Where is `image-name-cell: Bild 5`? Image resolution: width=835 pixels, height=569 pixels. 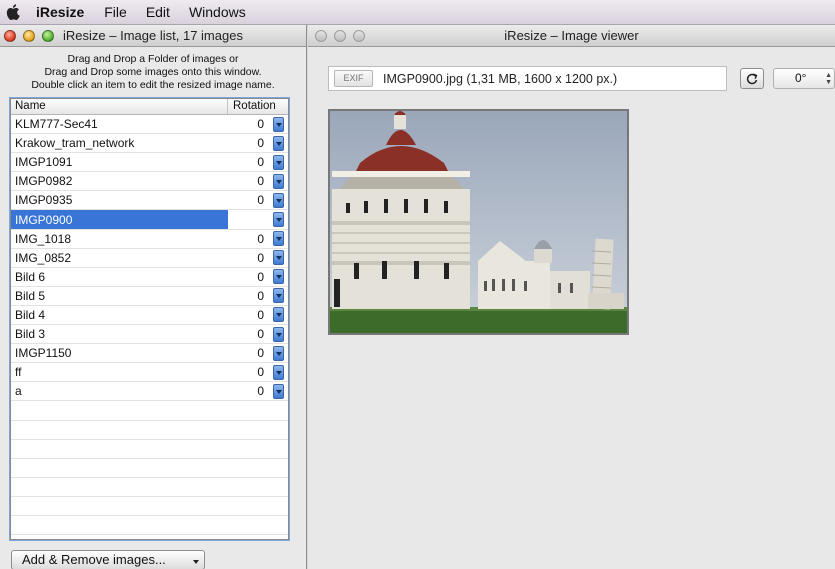
image-name-cell: Bild 5 is located at coordinates (119, 296).